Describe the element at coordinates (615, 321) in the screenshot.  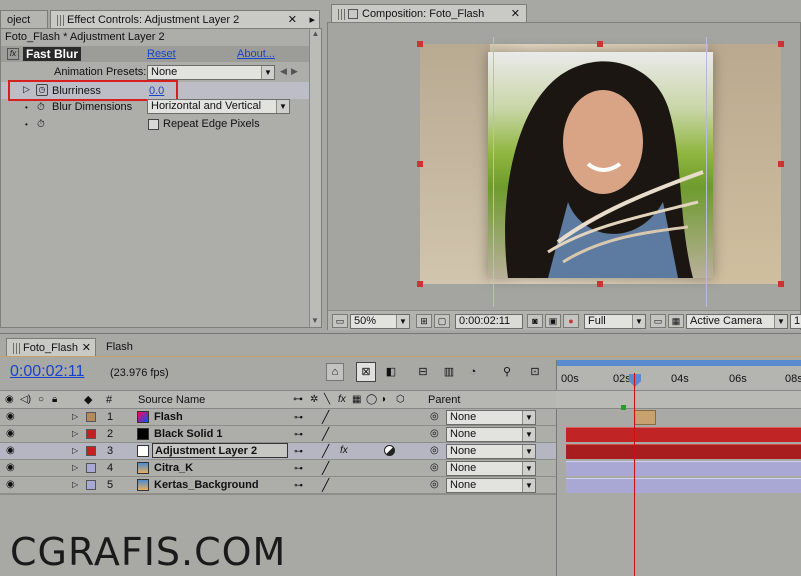
I see `resolution-dropdown: Full ▼` at that location.